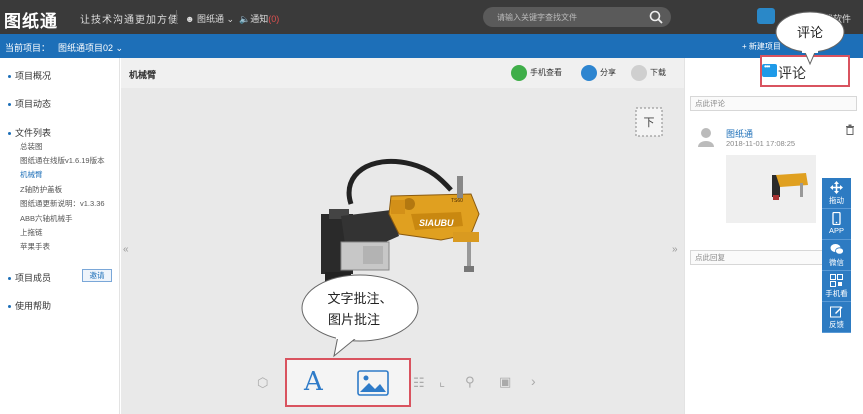 This screenshot has height=414, width=863. I want to click on annotation-callout: 文字批注、 图片批注, so click(360, 316).